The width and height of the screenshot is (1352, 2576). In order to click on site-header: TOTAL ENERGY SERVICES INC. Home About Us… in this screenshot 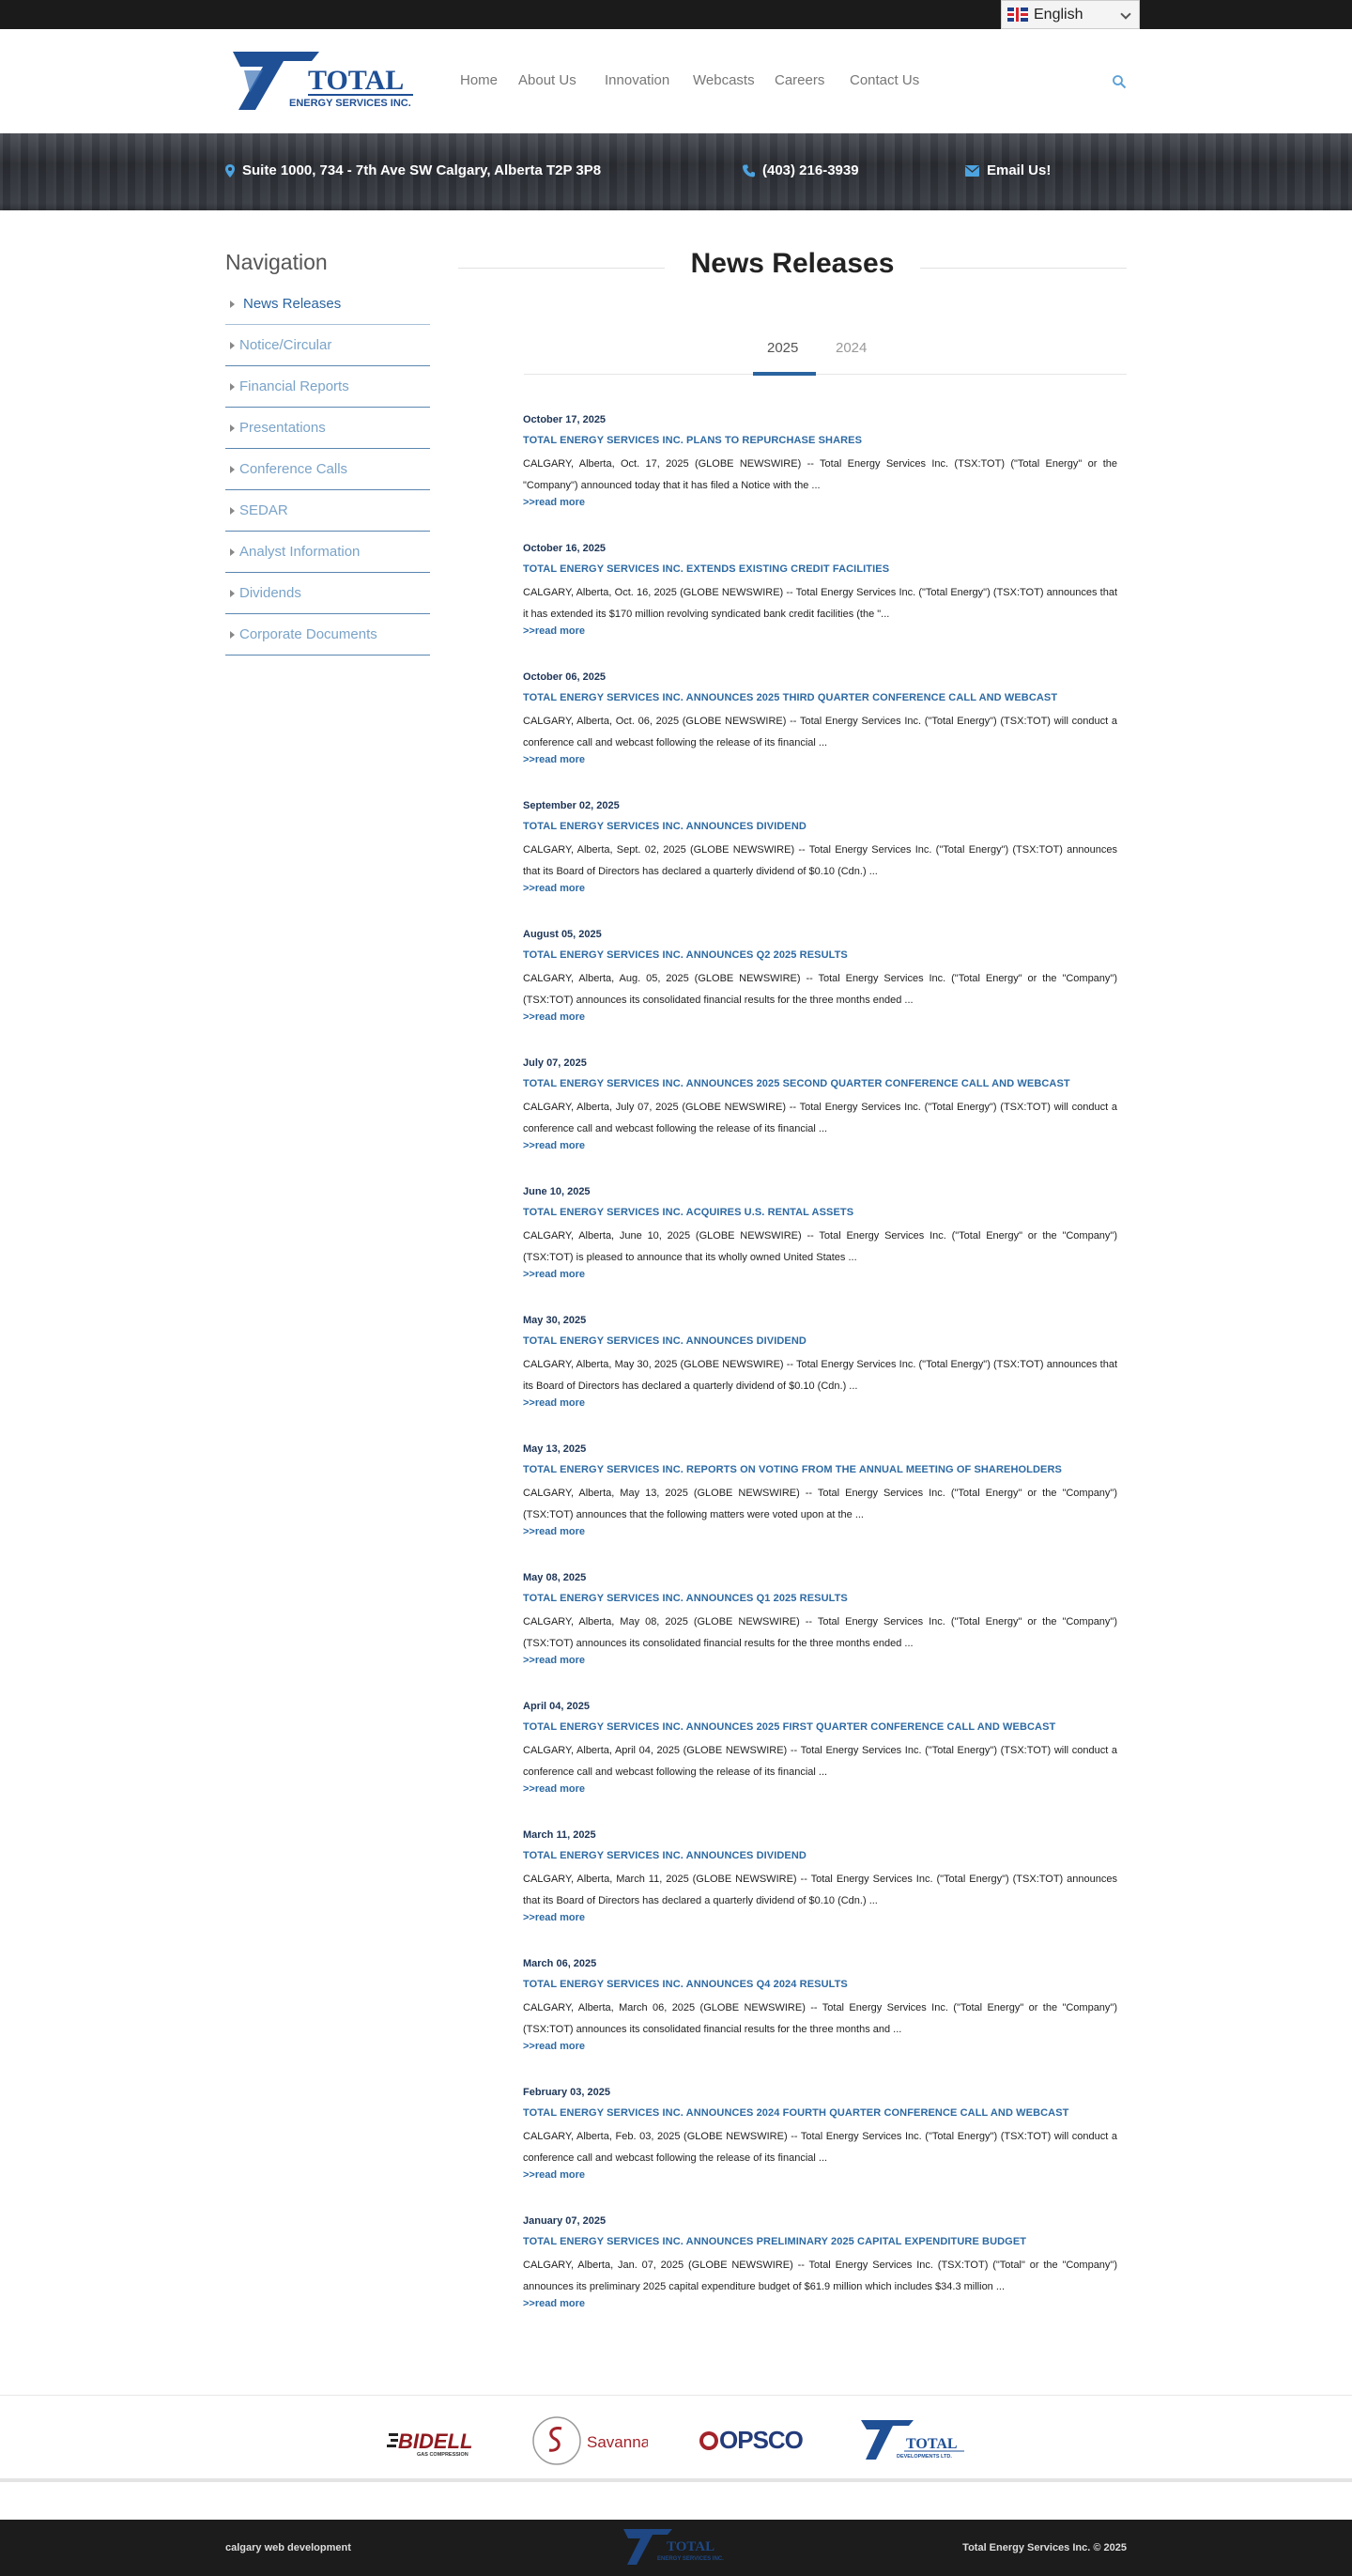, I will do `click(676, 81)`.